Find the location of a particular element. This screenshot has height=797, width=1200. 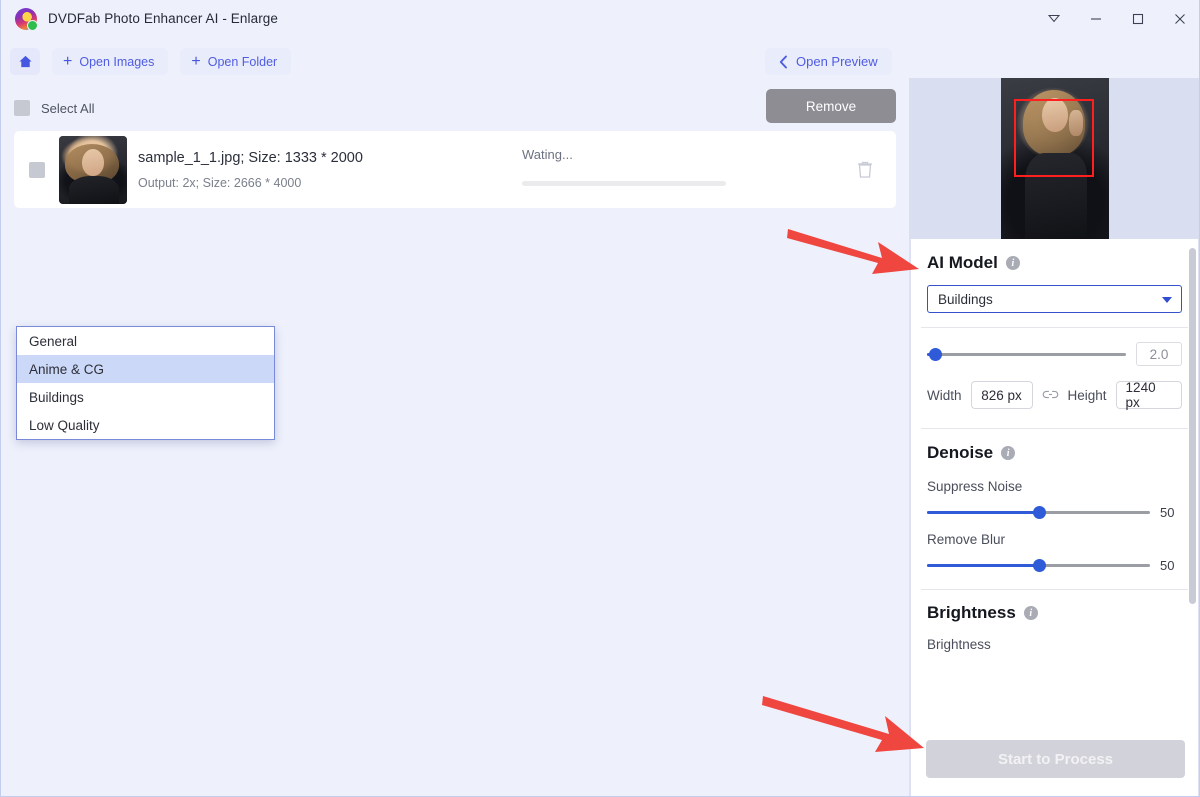

brightness-section: Brightness i Brightness is located at coordinates (1054, 621).